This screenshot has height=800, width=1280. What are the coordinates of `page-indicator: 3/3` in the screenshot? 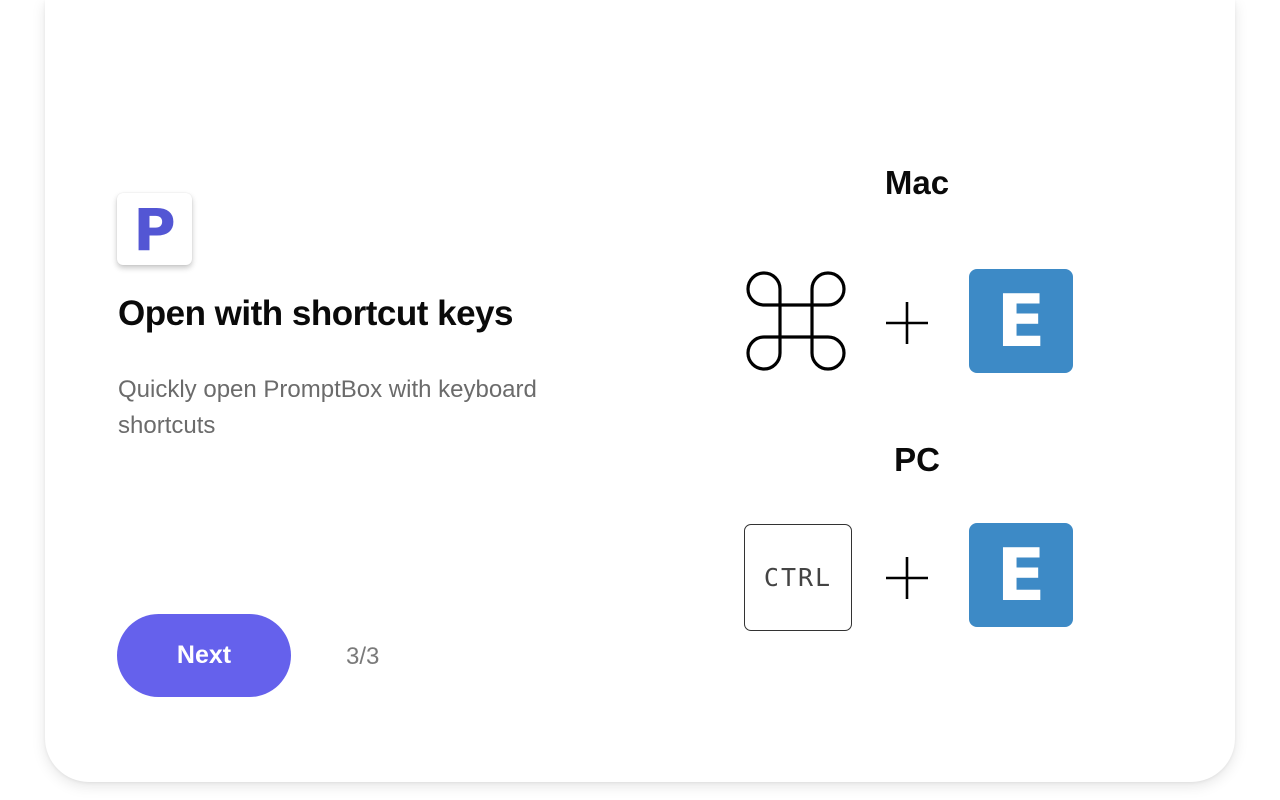 It's located at (363, 656).